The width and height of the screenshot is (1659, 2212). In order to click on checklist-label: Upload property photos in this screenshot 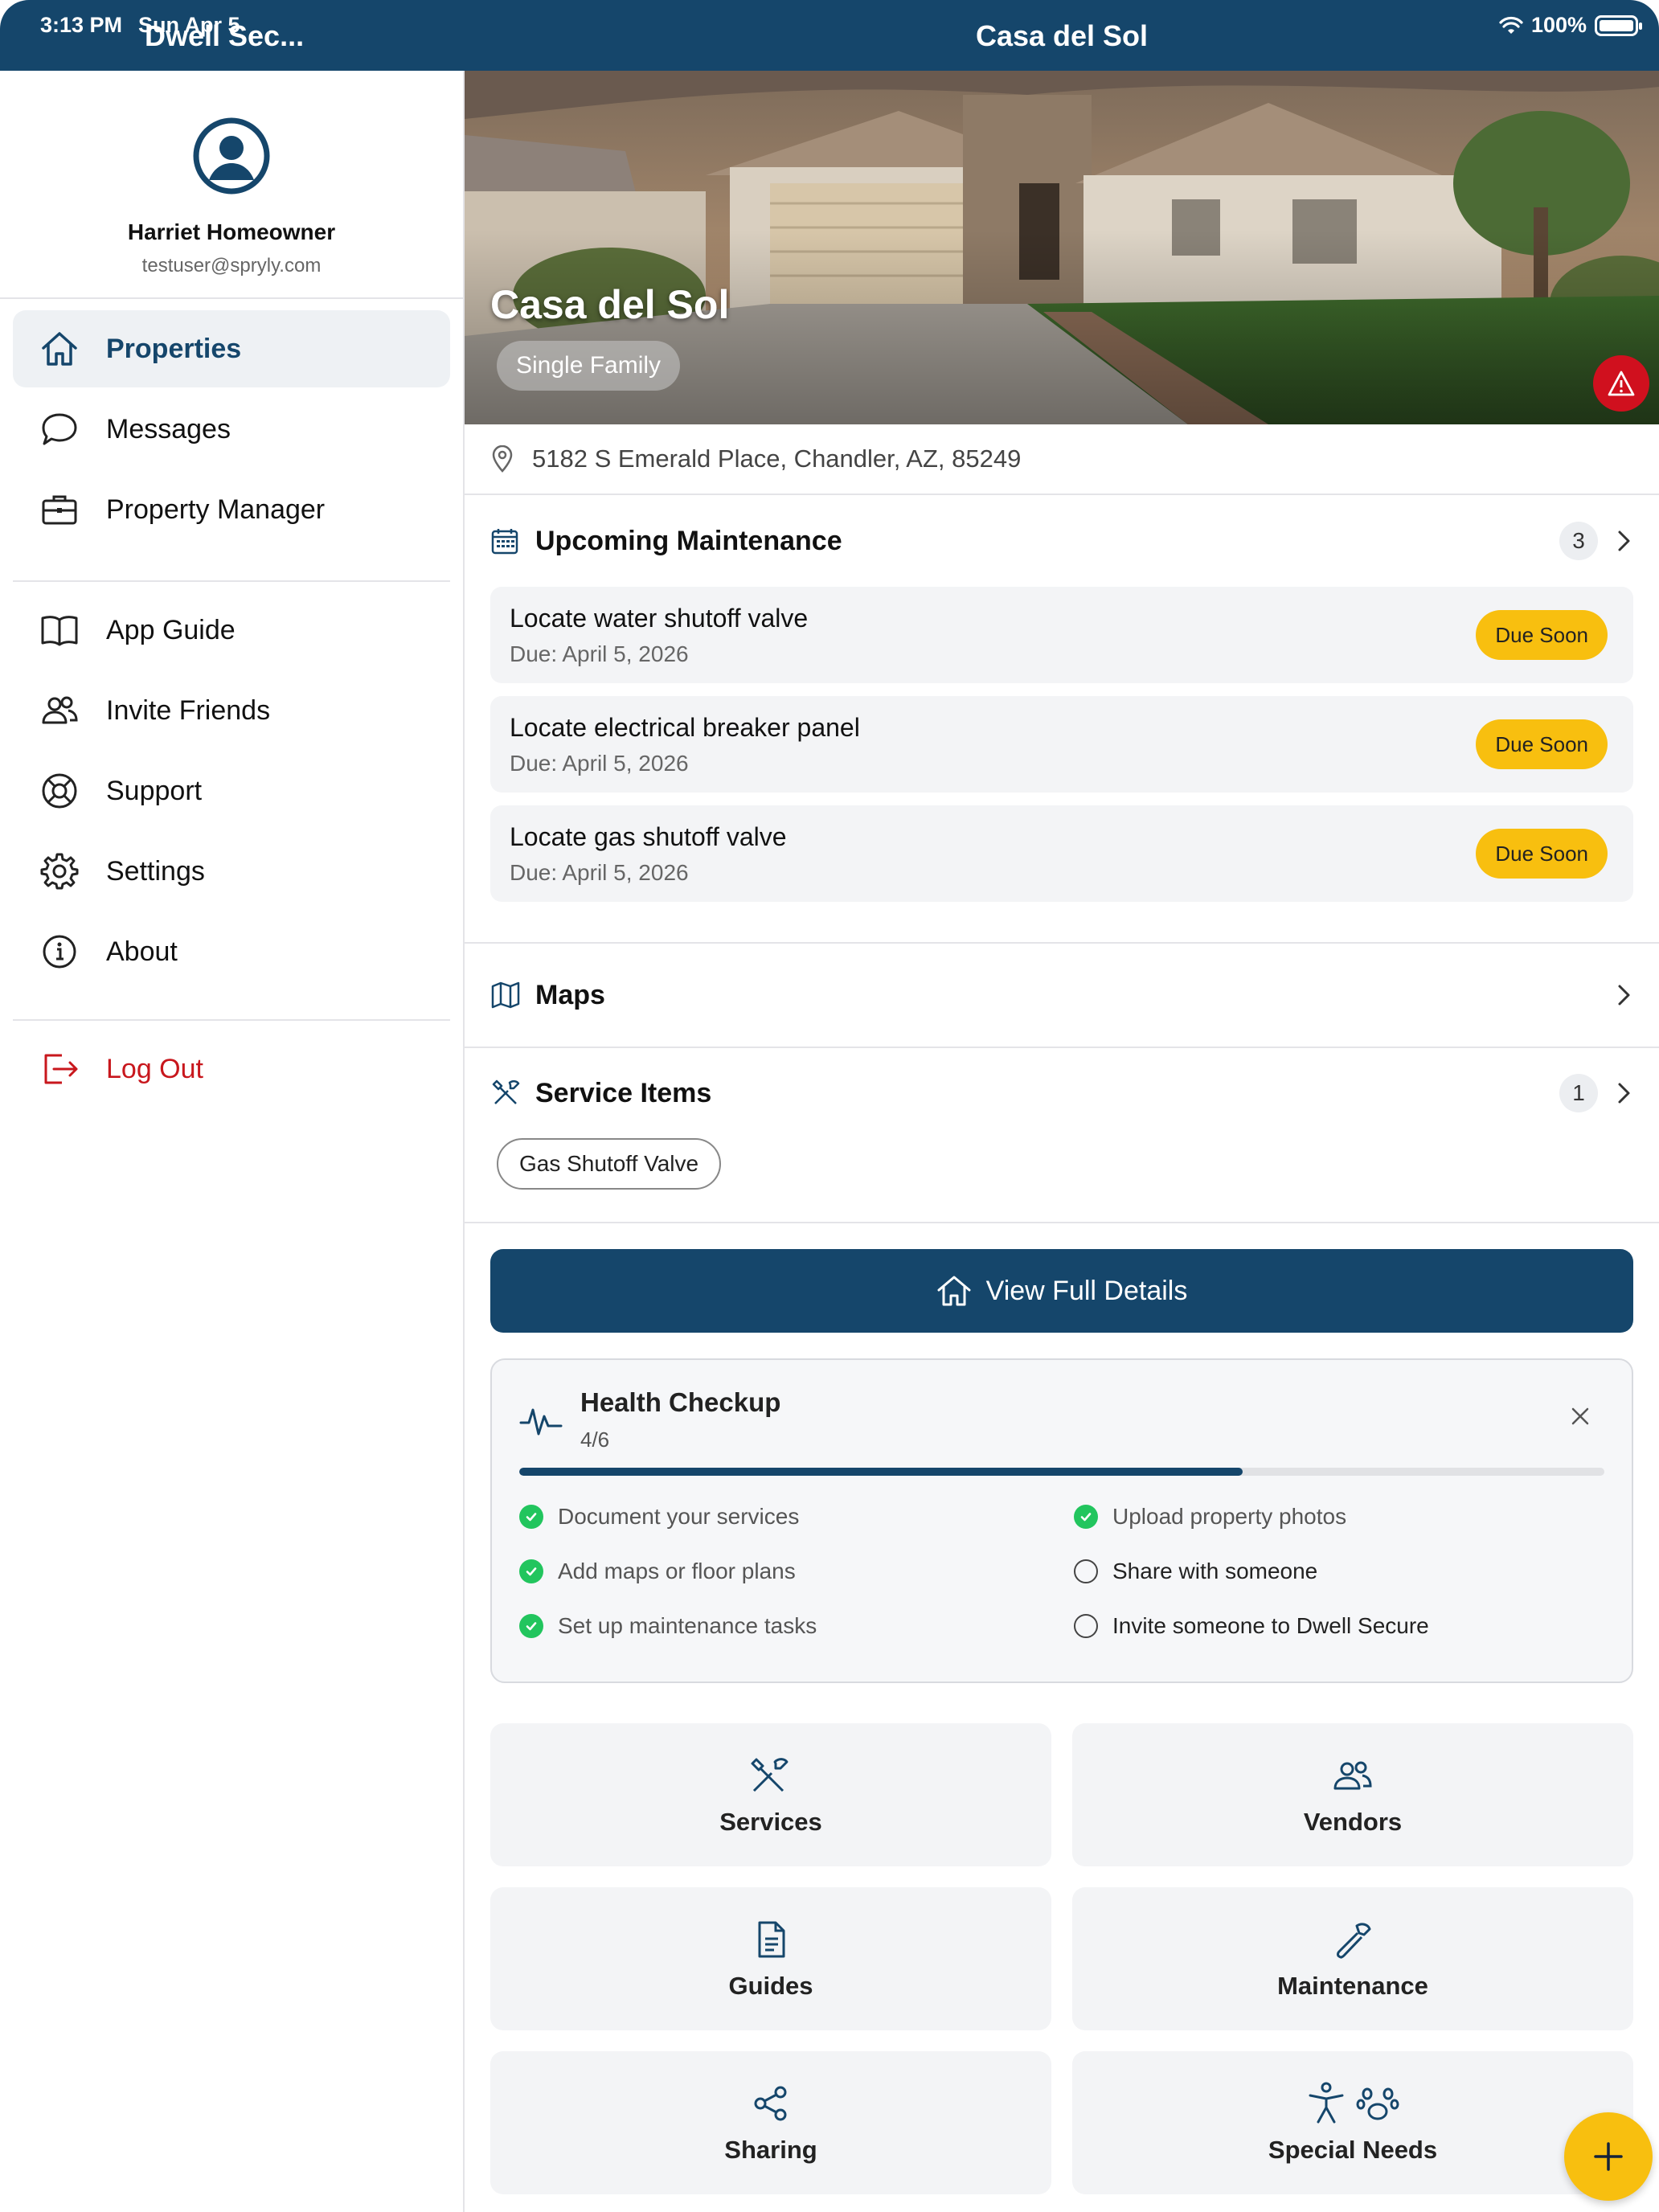, I will do `click(1229, 1516)`.